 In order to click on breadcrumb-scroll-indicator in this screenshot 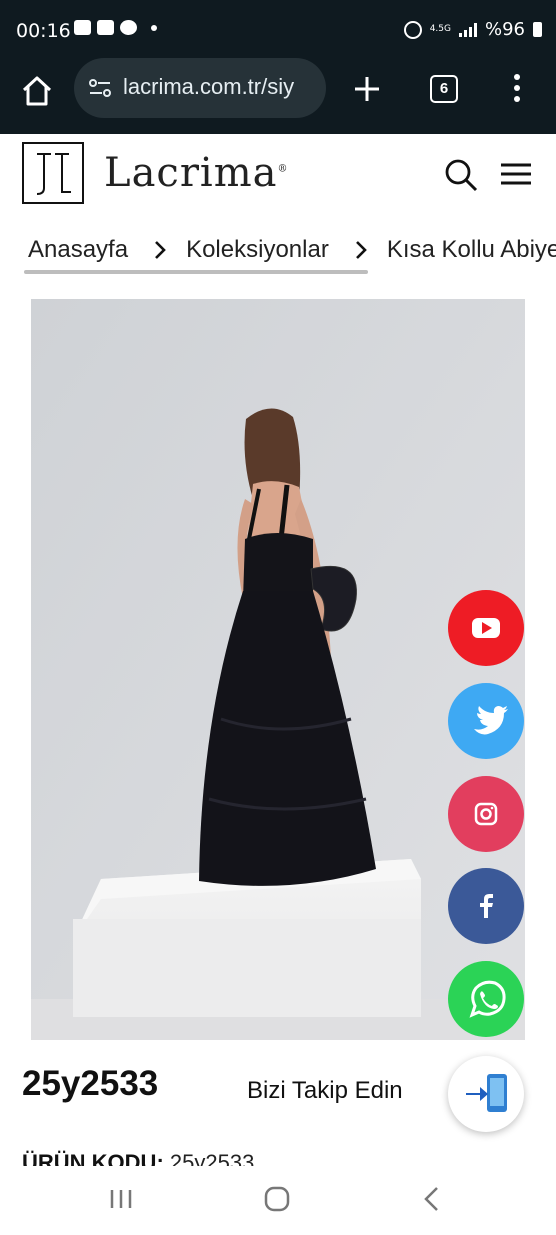, I will do `click(196, 272)`.